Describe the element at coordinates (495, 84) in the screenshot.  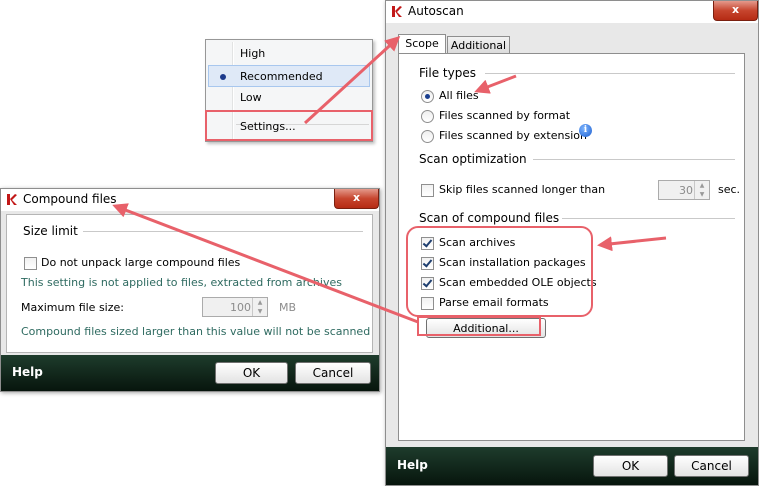
I see `arrow-to-all-files` at that location.